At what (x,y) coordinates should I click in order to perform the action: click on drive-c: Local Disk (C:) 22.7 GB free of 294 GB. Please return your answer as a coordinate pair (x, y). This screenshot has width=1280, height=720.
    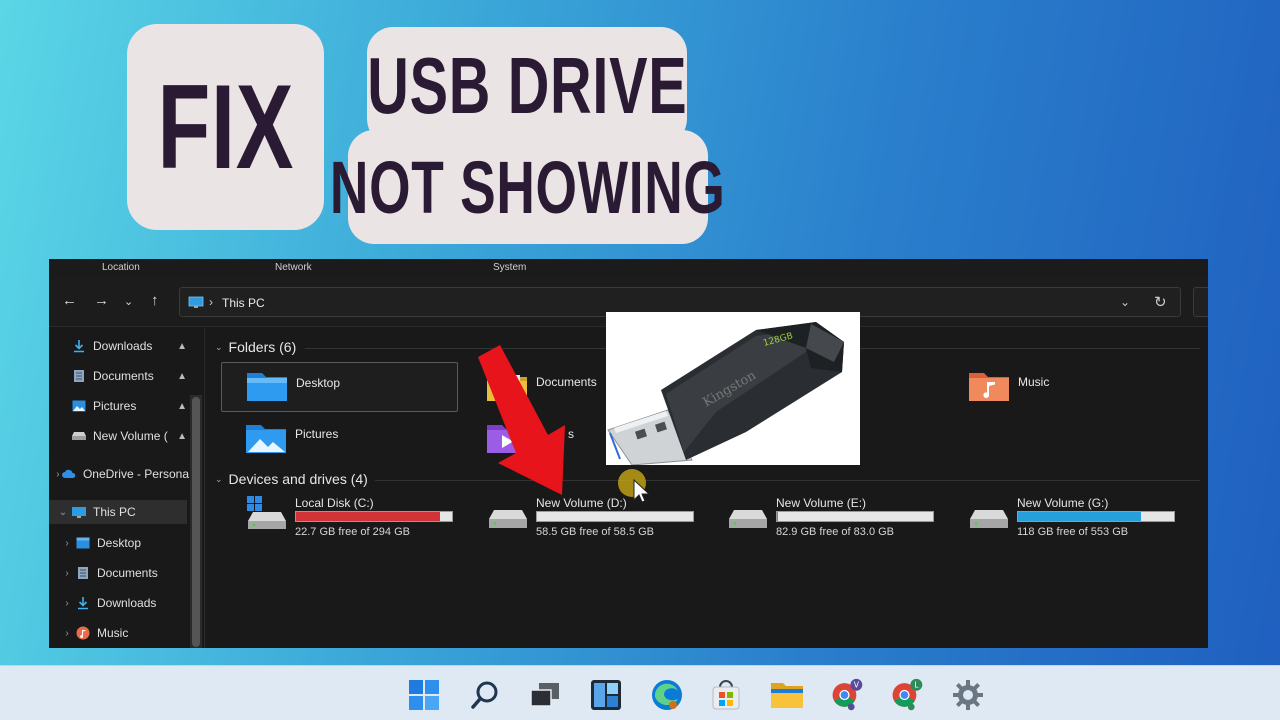
    Looking at the image, I should click on (362, 521).